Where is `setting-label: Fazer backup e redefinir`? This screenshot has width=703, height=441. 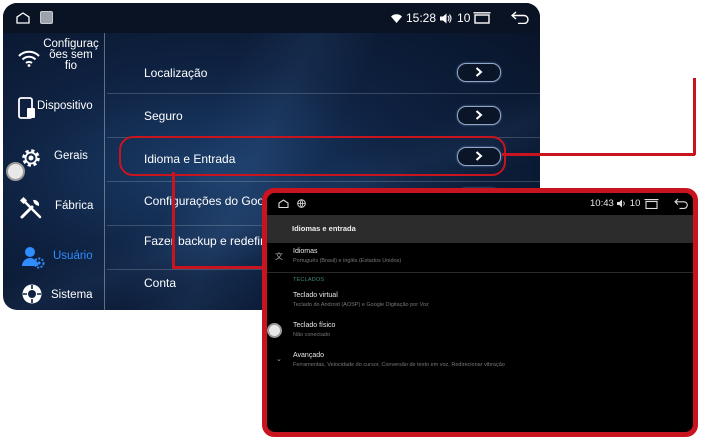
setting-label: Fazer backup e redefinir is located at coordinates (209, 241).